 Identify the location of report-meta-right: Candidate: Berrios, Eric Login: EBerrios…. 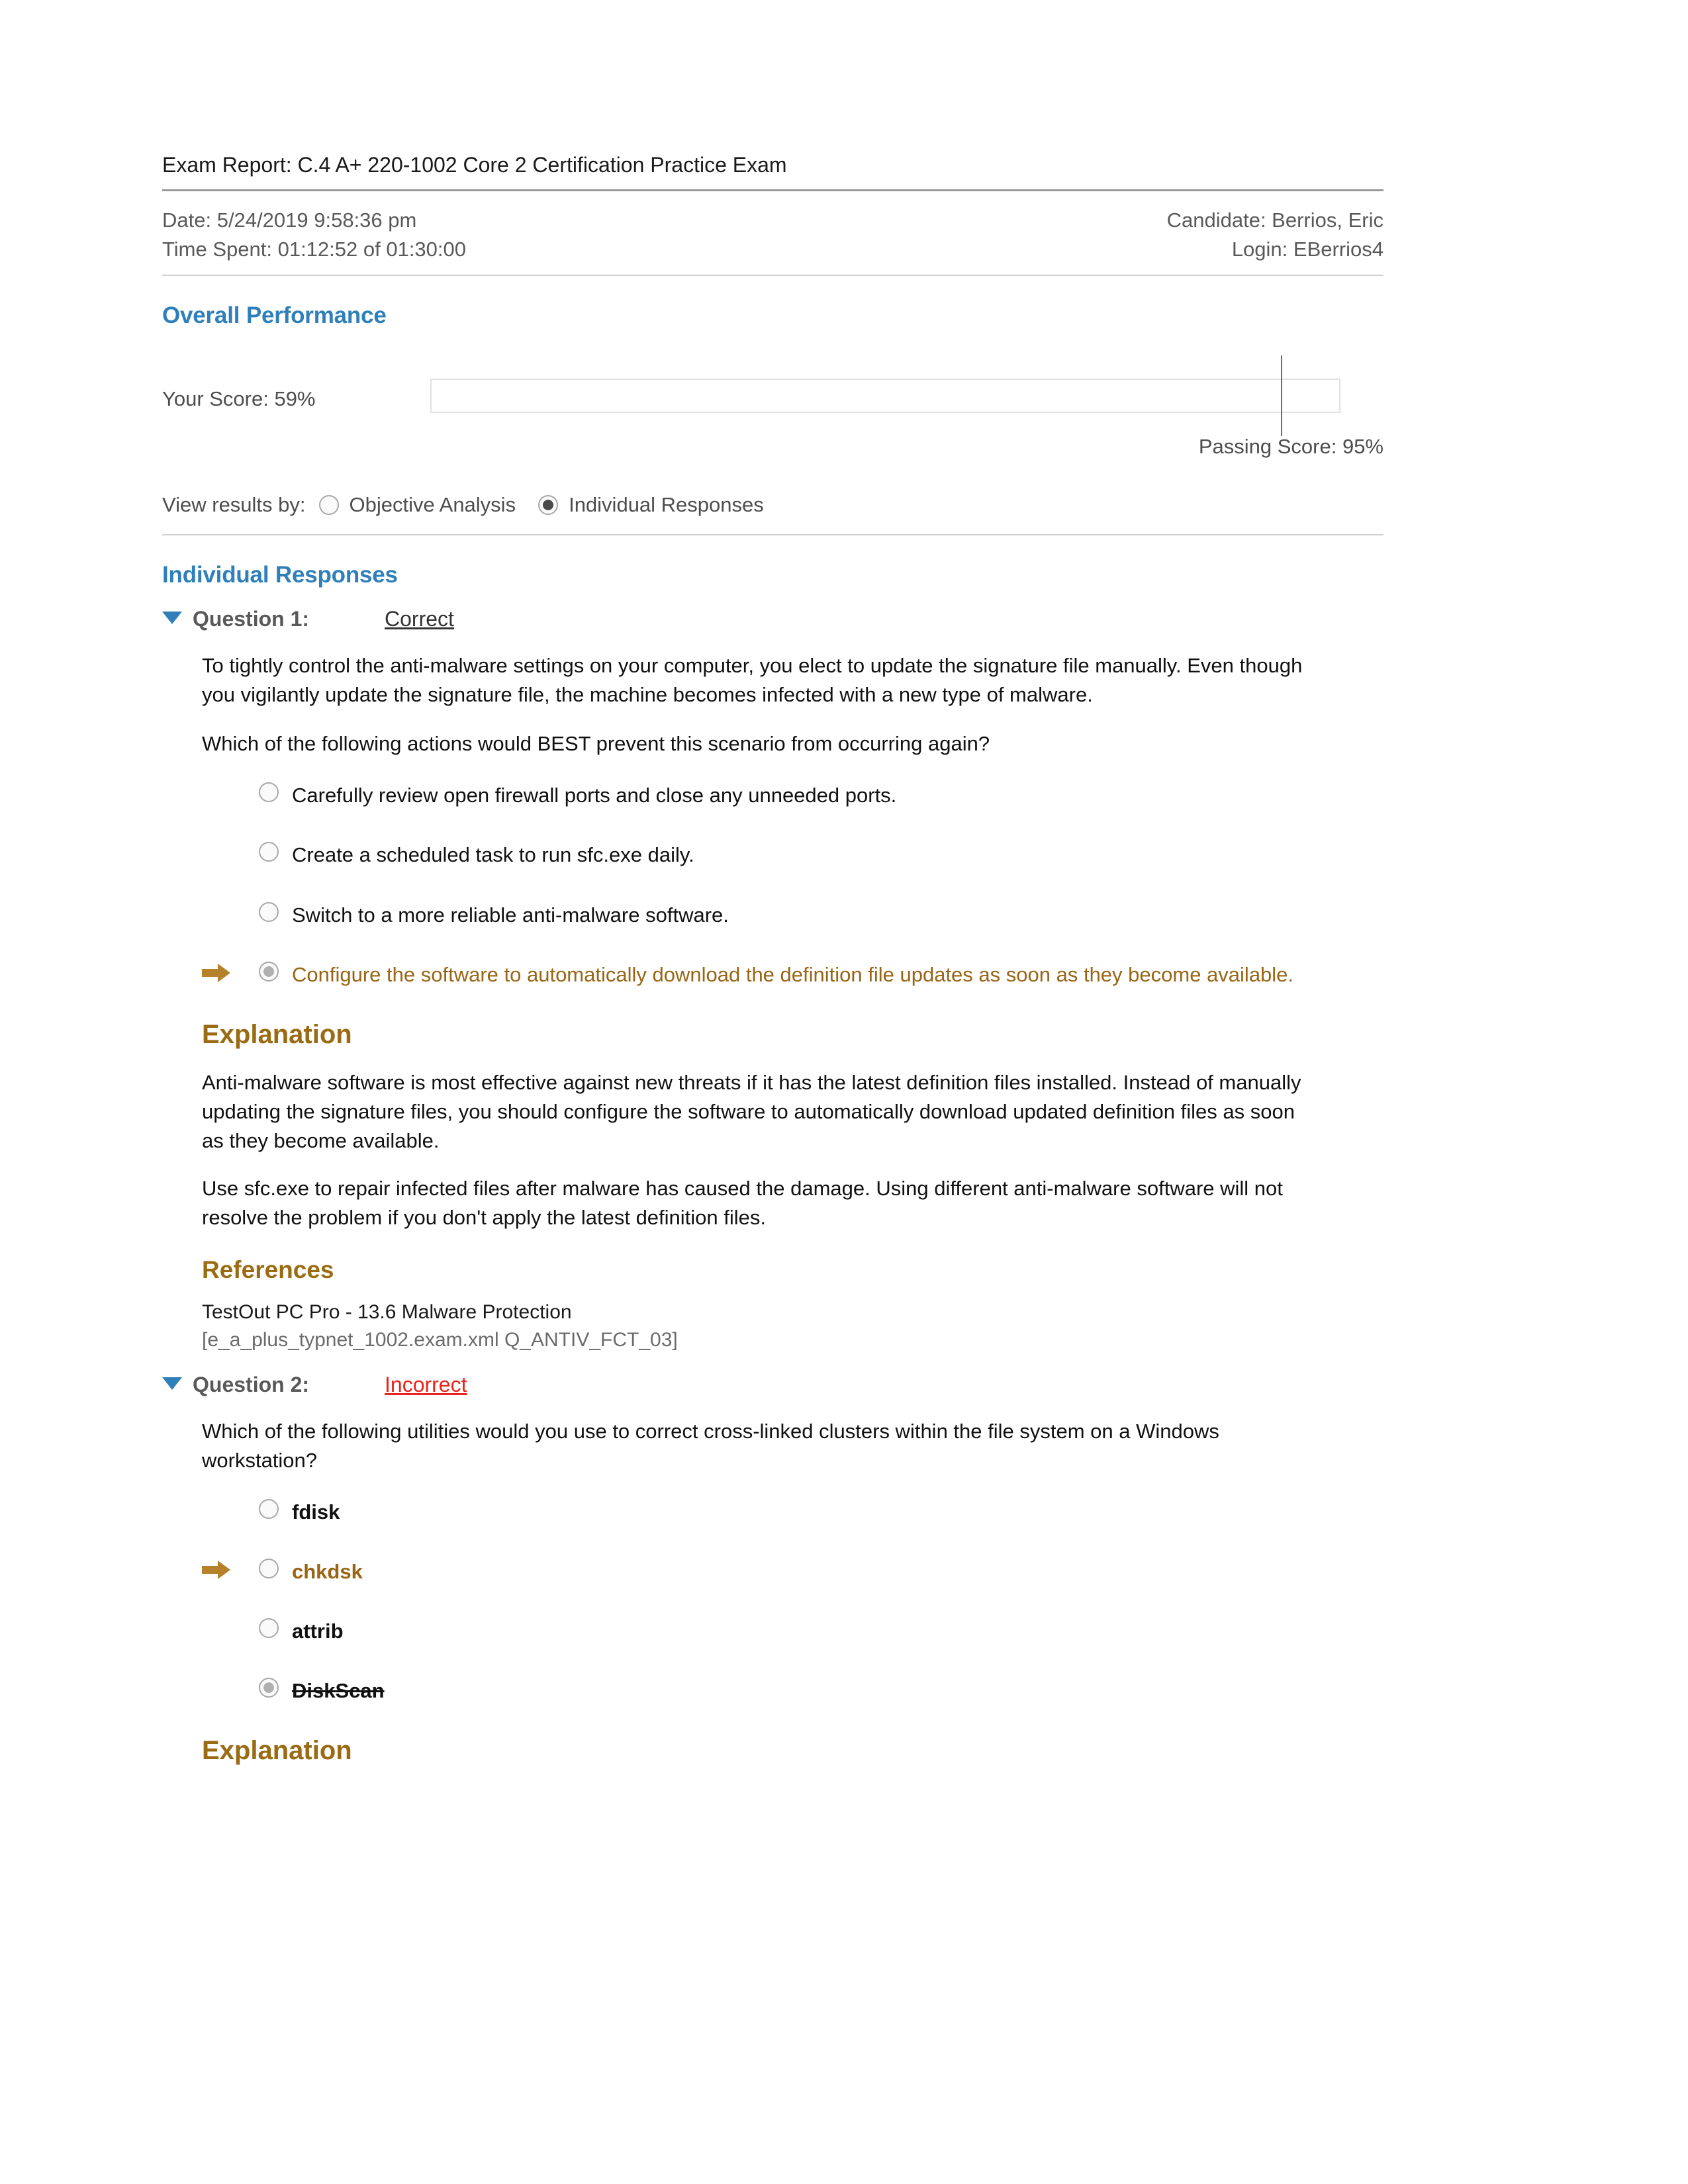
(1275, 235).